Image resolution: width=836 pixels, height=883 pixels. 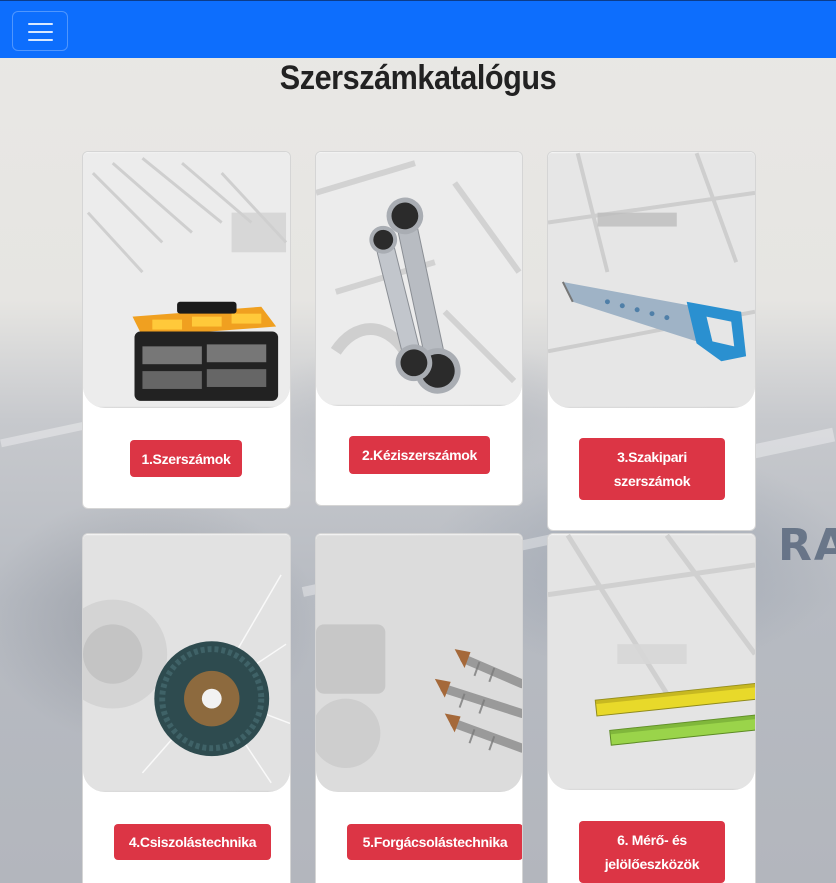 I want to click on drill-bits-icon, so click(x=419, y=663).